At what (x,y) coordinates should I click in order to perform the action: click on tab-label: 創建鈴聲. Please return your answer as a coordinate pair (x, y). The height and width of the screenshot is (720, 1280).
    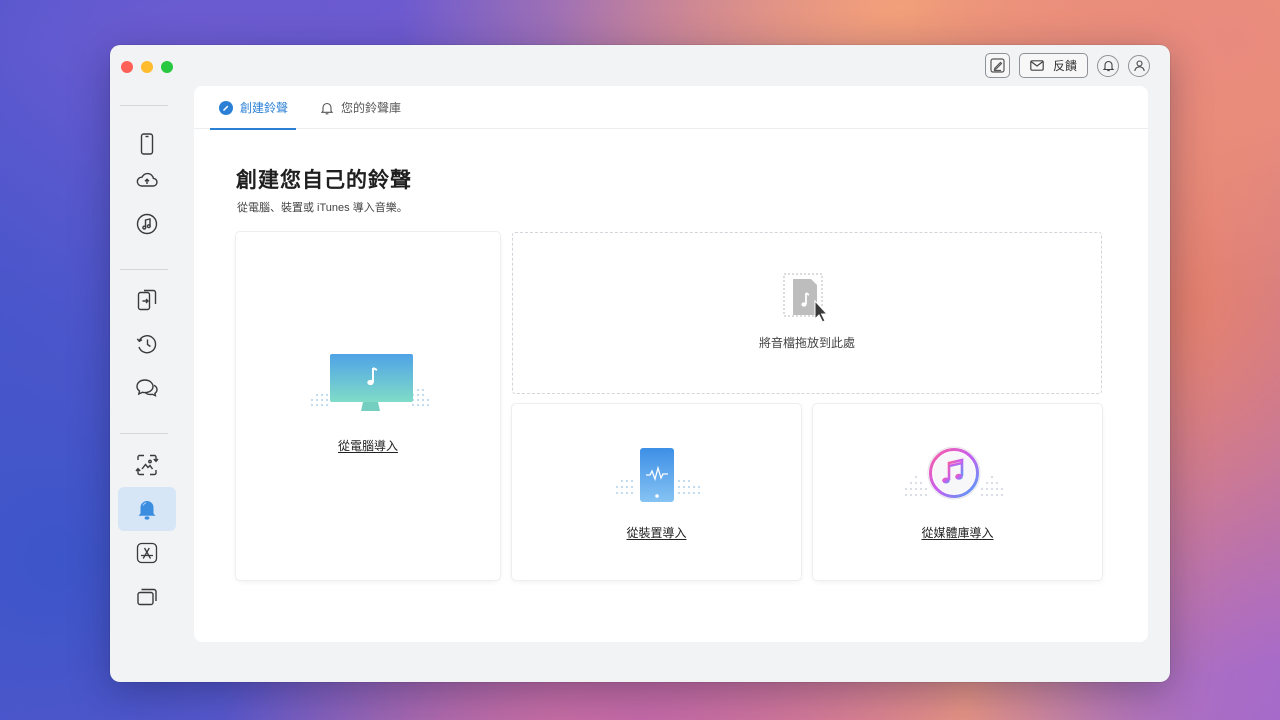
    Looking at the image, I should click on (264, 108).